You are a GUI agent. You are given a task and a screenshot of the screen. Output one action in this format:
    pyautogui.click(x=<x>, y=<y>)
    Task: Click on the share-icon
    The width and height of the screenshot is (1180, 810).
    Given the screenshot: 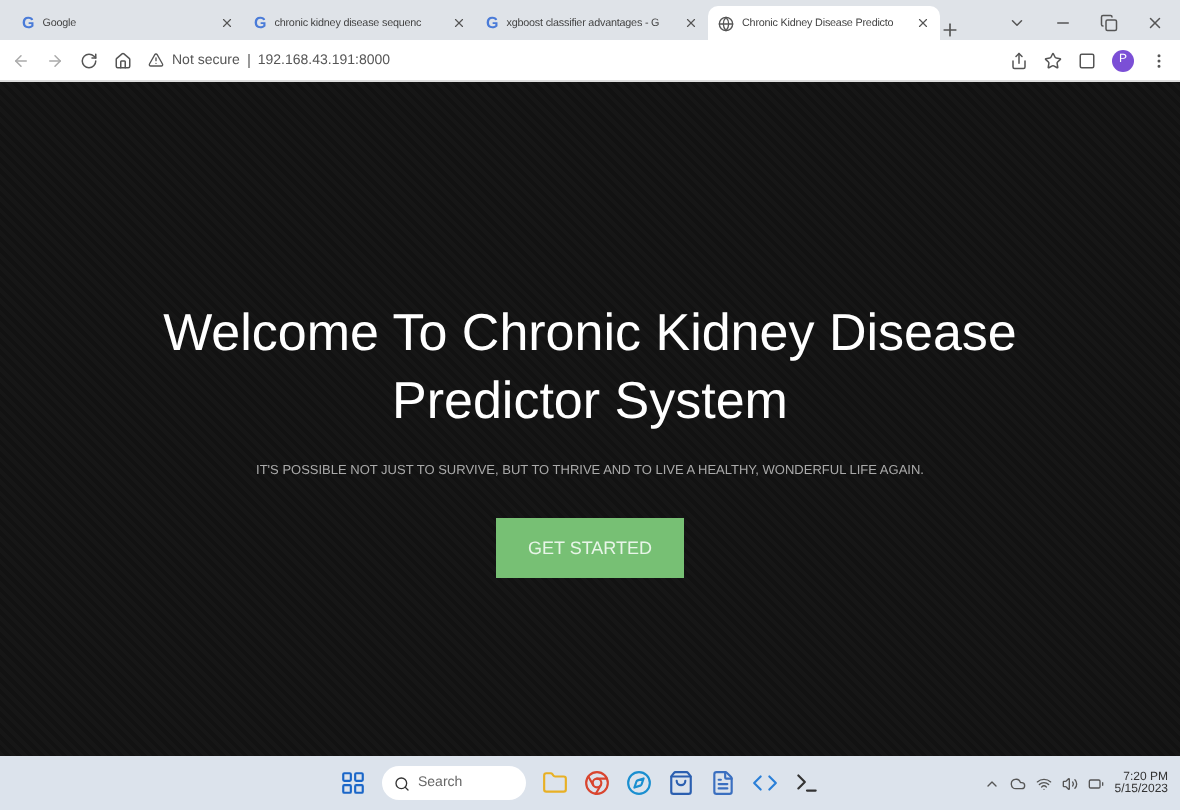 What is the action you would take?
    pyautogui.click(x=1019, y=60)
    